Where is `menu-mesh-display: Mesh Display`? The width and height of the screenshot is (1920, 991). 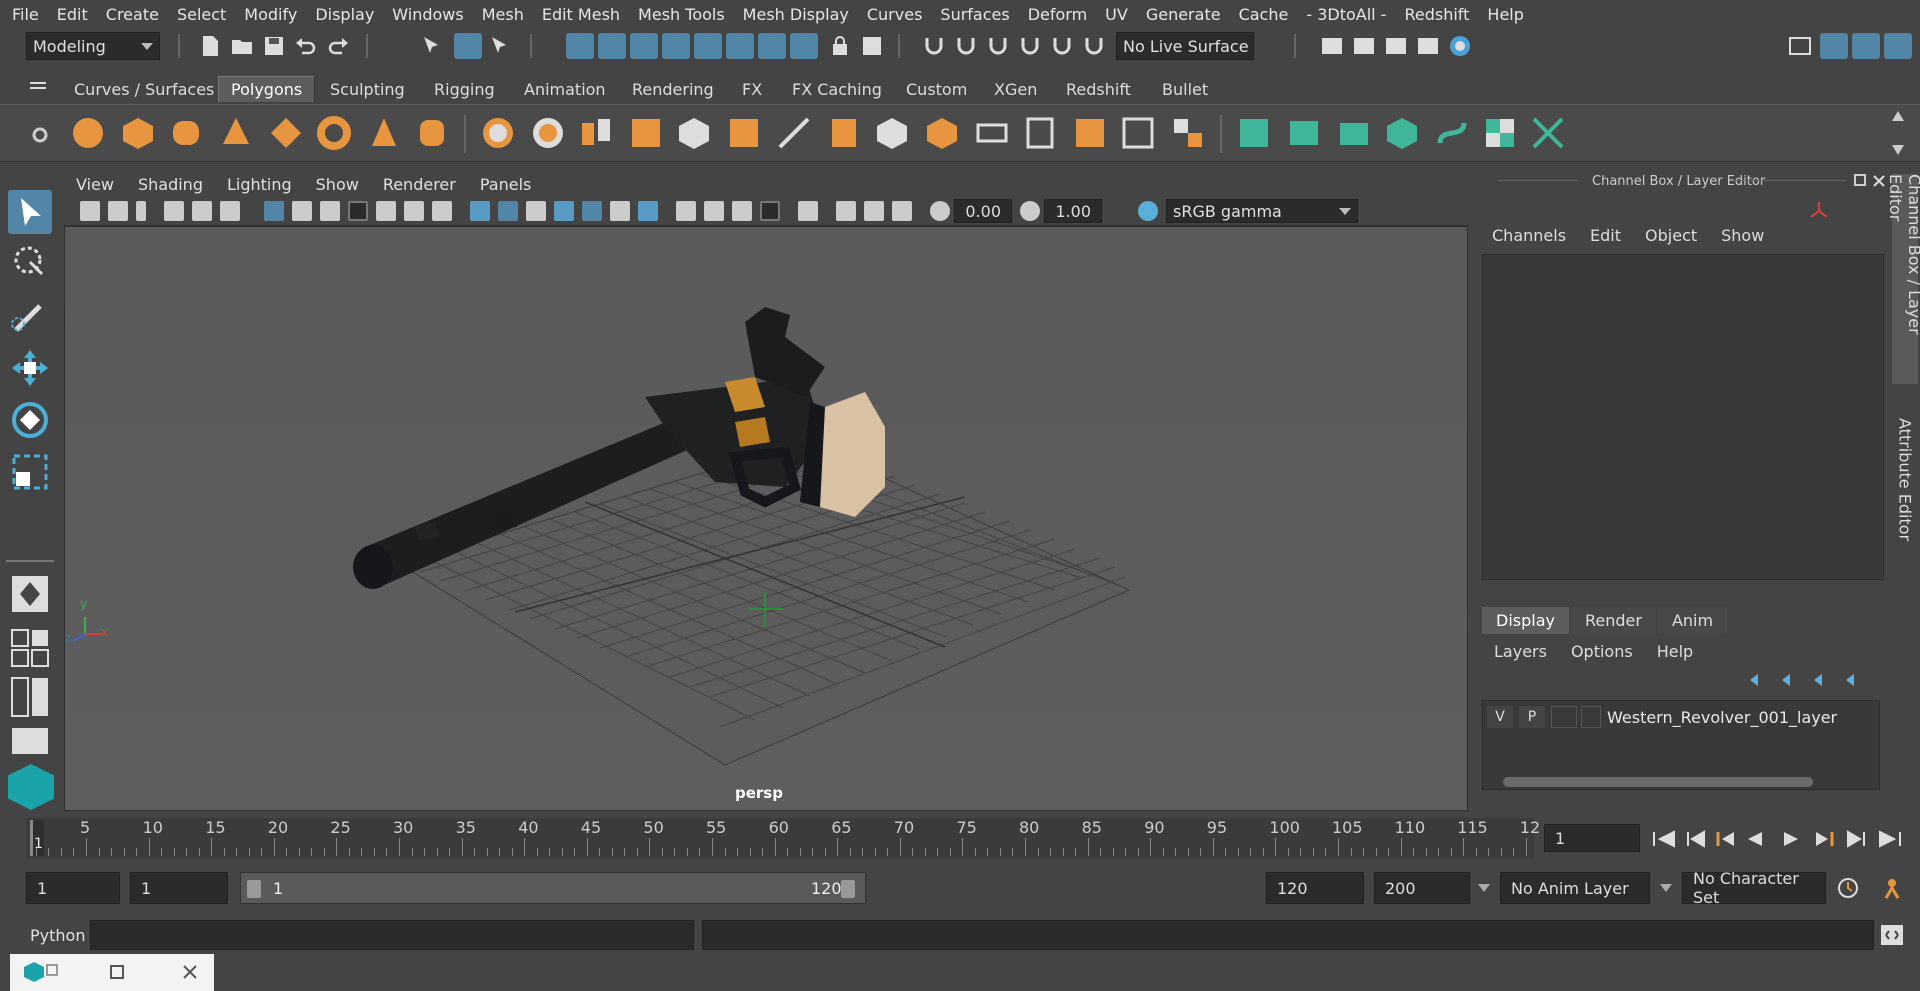 menu-mesh-display: Mesh Display is located at coordinates (799, 14).